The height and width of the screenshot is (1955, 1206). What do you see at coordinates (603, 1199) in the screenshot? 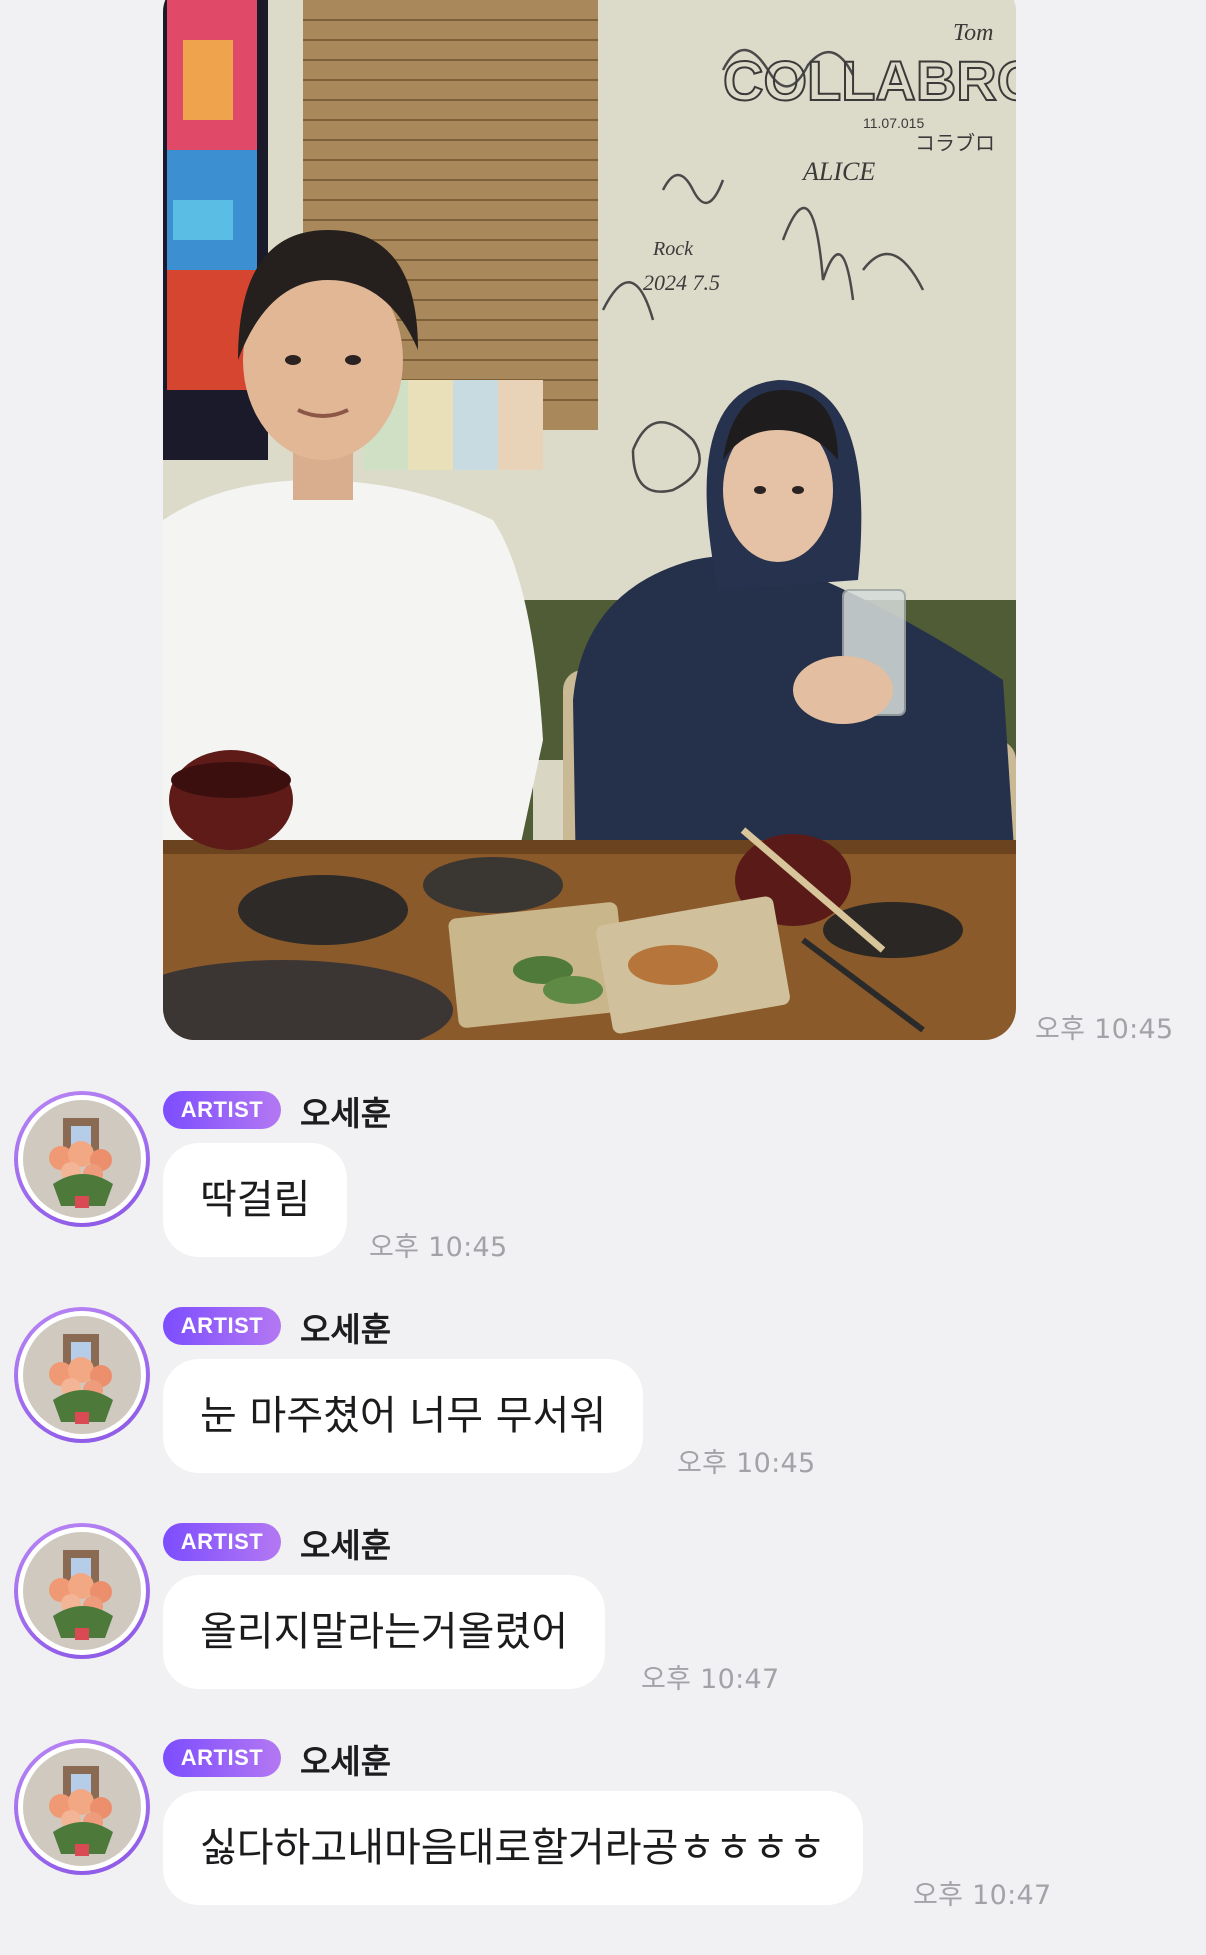
I see `chat-message: ARTIST 오세훈 딱걸림 오후 10:45` at bounding box center [603, 1199].